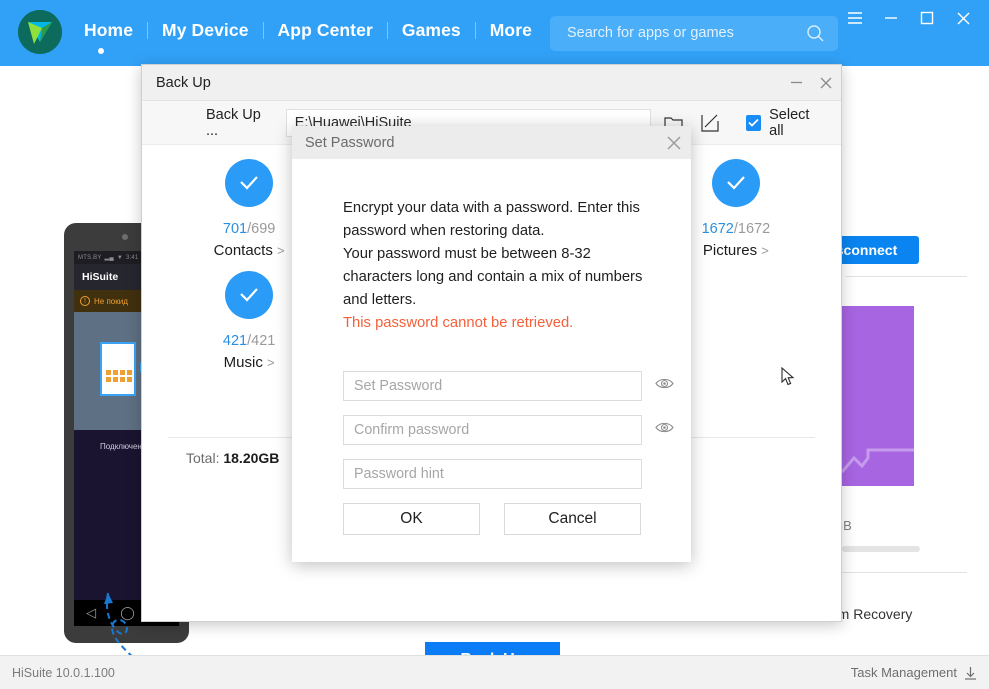 Image resolution: width=989 pixels, height=689 pixels. I want to click on window-controls, so click(909, 18).